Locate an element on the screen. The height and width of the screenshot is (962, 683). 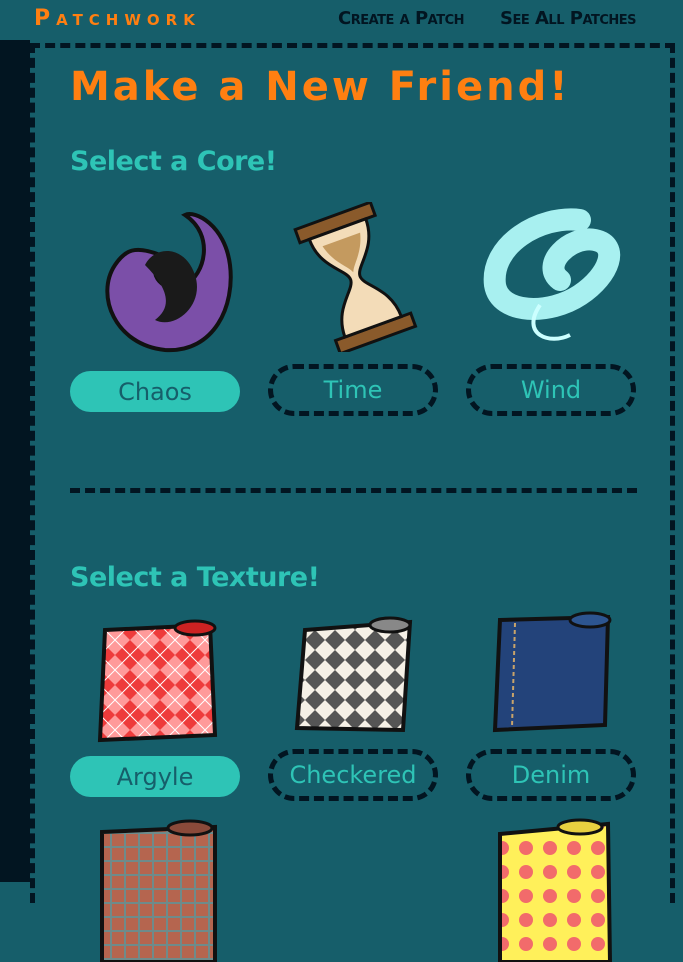
header: Patchwork Create a Patch See All Patches is located at coordinates (341, 20).